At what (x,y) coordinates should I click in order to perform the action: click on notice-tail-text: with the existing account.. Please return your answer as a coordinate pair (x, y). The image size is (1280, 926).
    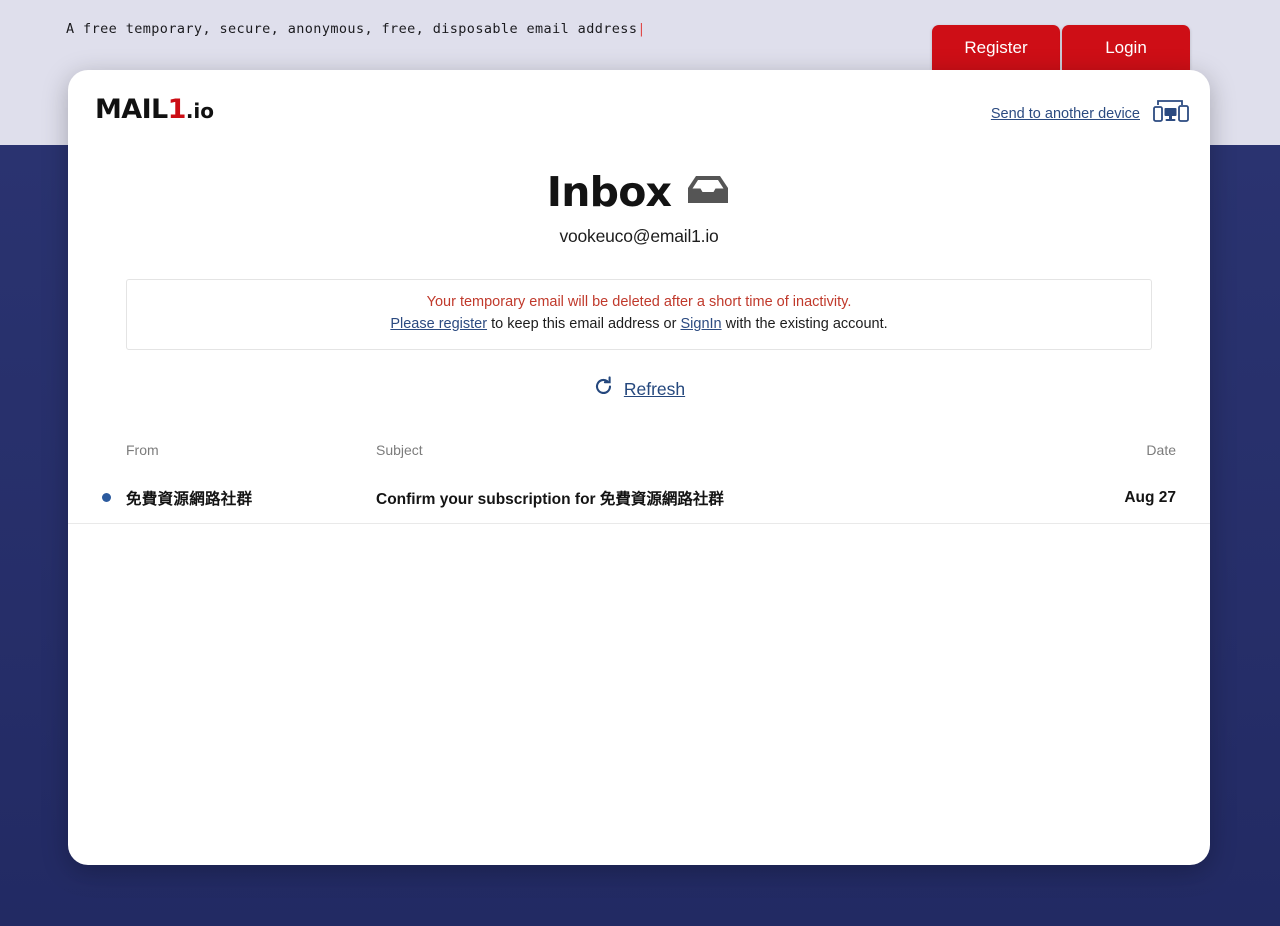
    Looking at the image, I should click on (804, 324).